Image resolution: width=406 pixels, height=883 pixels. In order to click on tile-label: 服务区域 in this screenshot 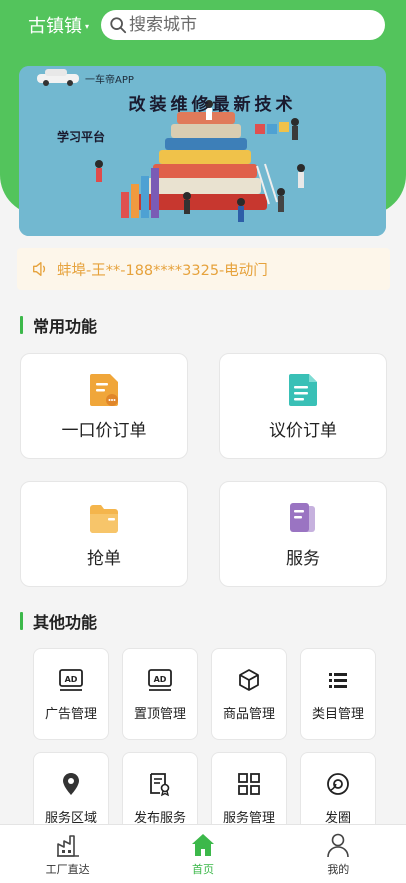, I will do `click(70, 818)`.